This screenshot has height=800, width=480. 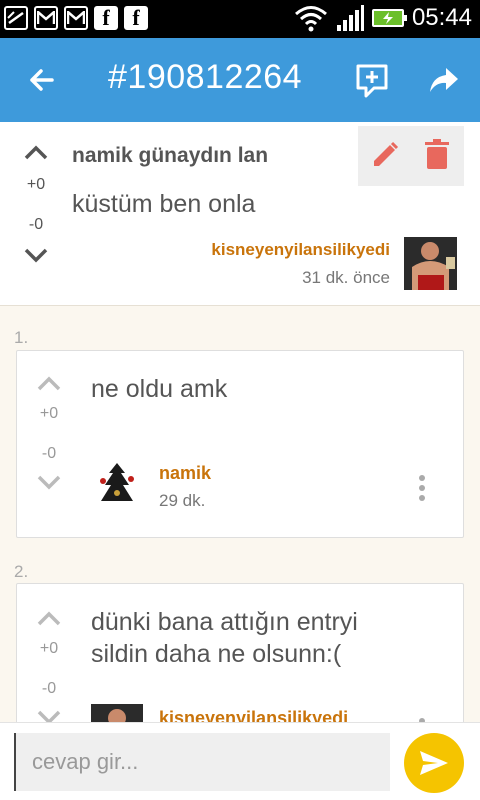 What do you see at coordinates (240, 19) in the screenshot?
I see `status-bar: f f 05:44` at bounding box center [240, 19].